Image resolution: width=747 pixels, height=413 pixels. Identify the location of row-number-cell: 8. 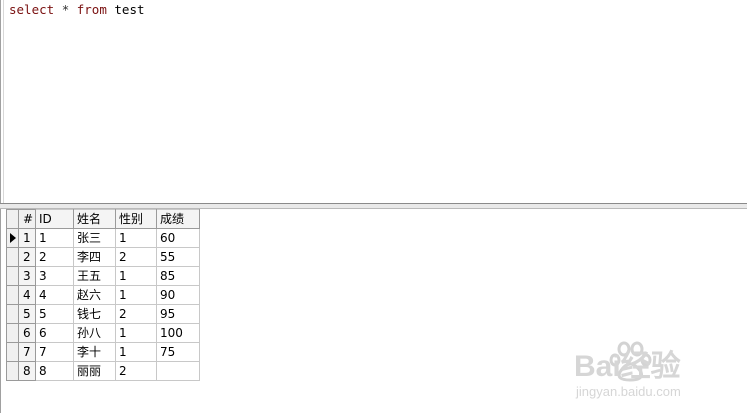
(27, 371).